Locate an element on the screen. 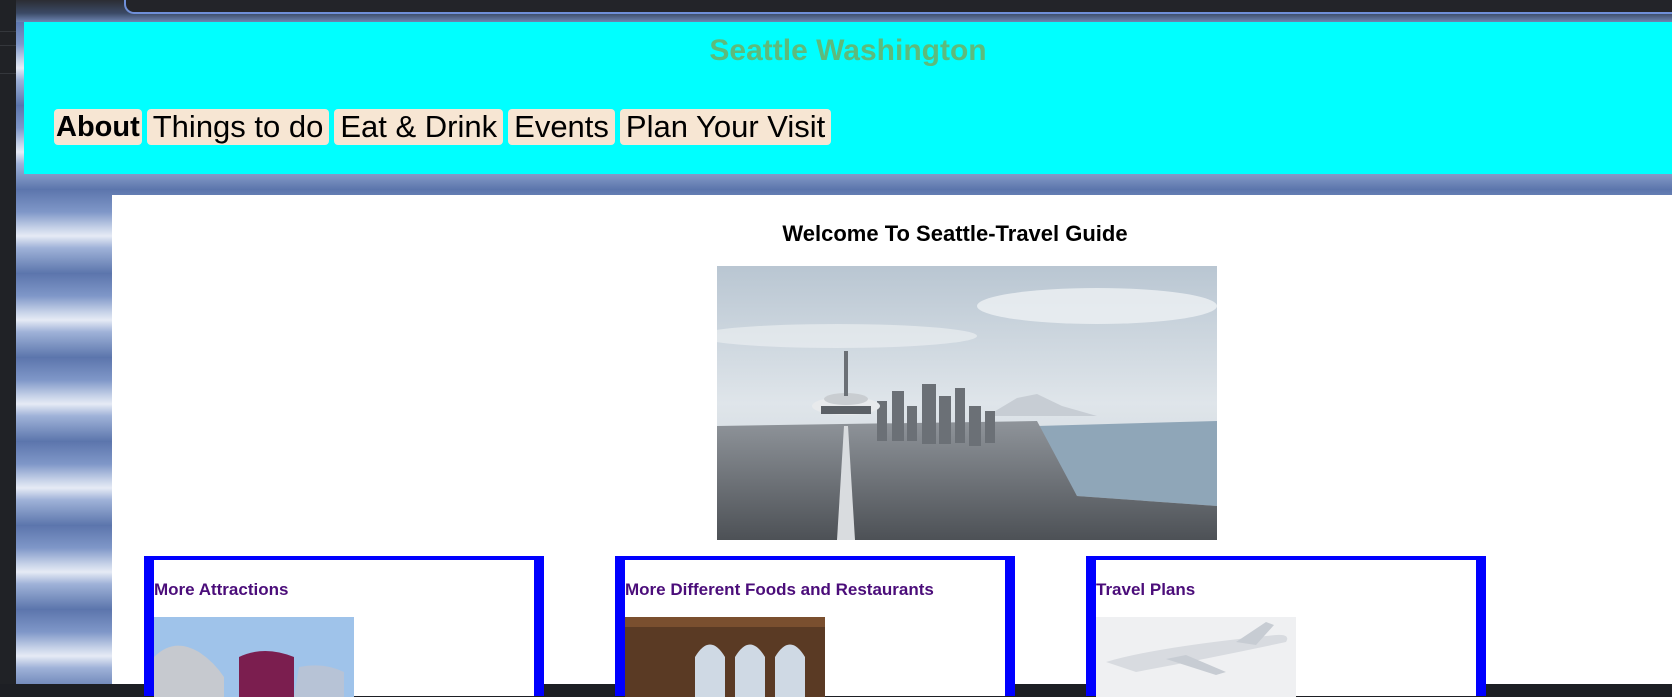  nav-things-to-do: Things to do is located at coordinates (238, 127).